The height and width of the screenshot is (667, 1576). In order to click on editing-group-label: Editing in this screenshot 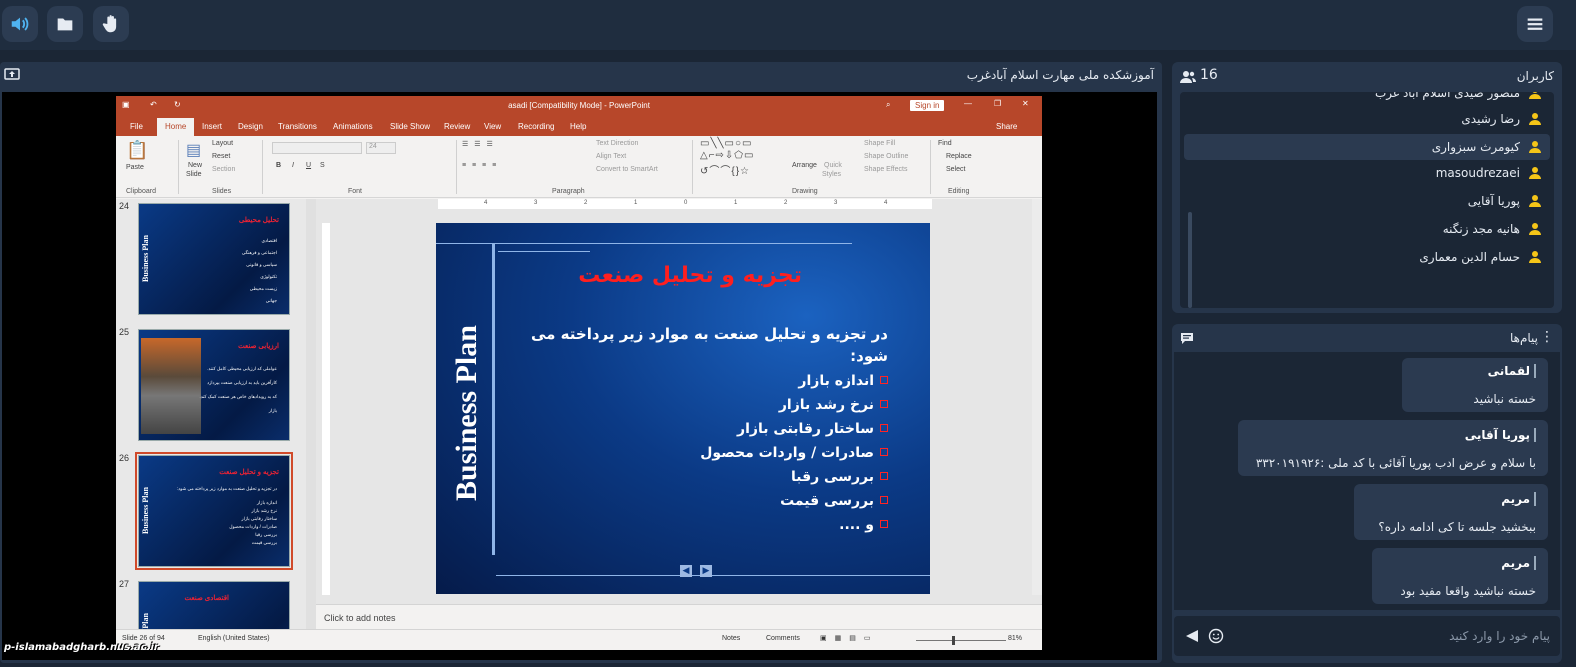, I will do `click(959, 191)`.